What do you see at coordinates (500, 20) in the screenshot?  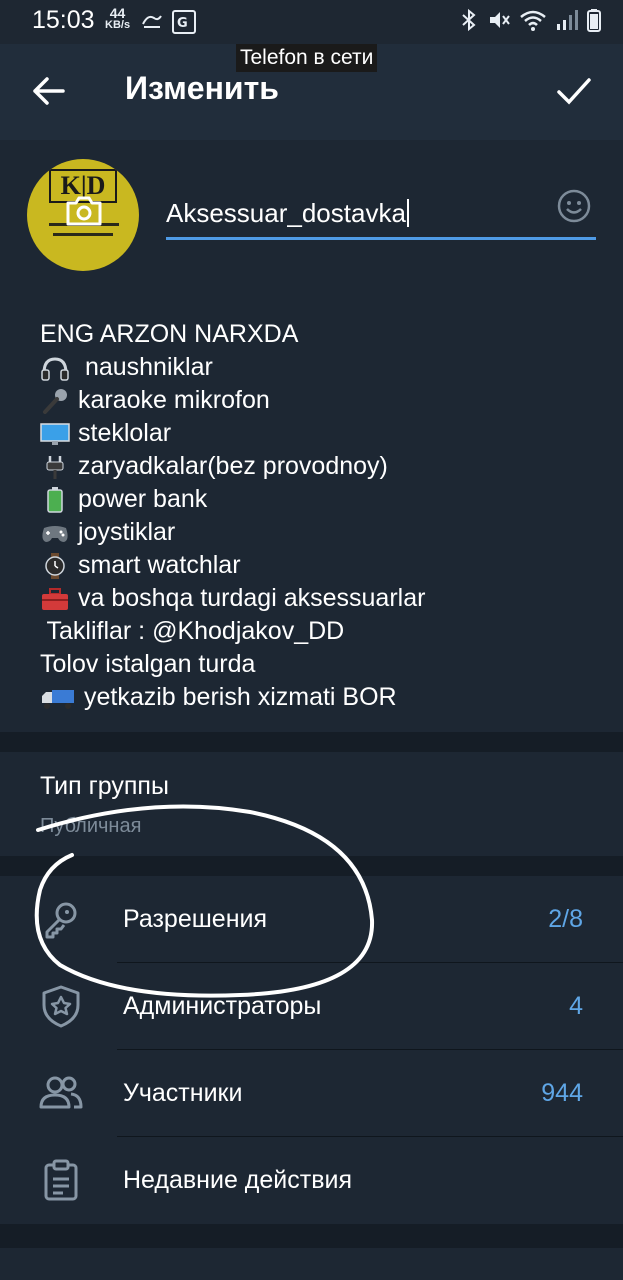 I see `mute-icon` at bounding box center [500, 20].